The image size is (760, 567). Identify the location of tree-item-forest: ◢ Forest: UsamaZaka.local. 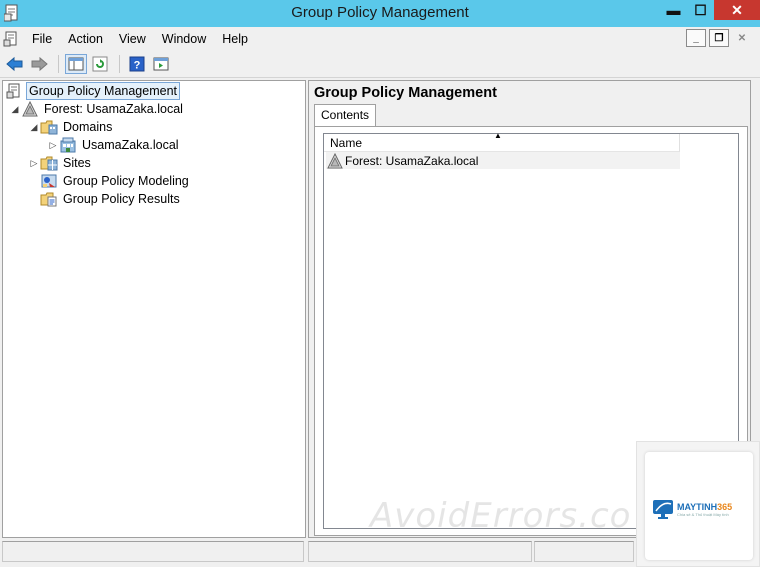
(97, 109).